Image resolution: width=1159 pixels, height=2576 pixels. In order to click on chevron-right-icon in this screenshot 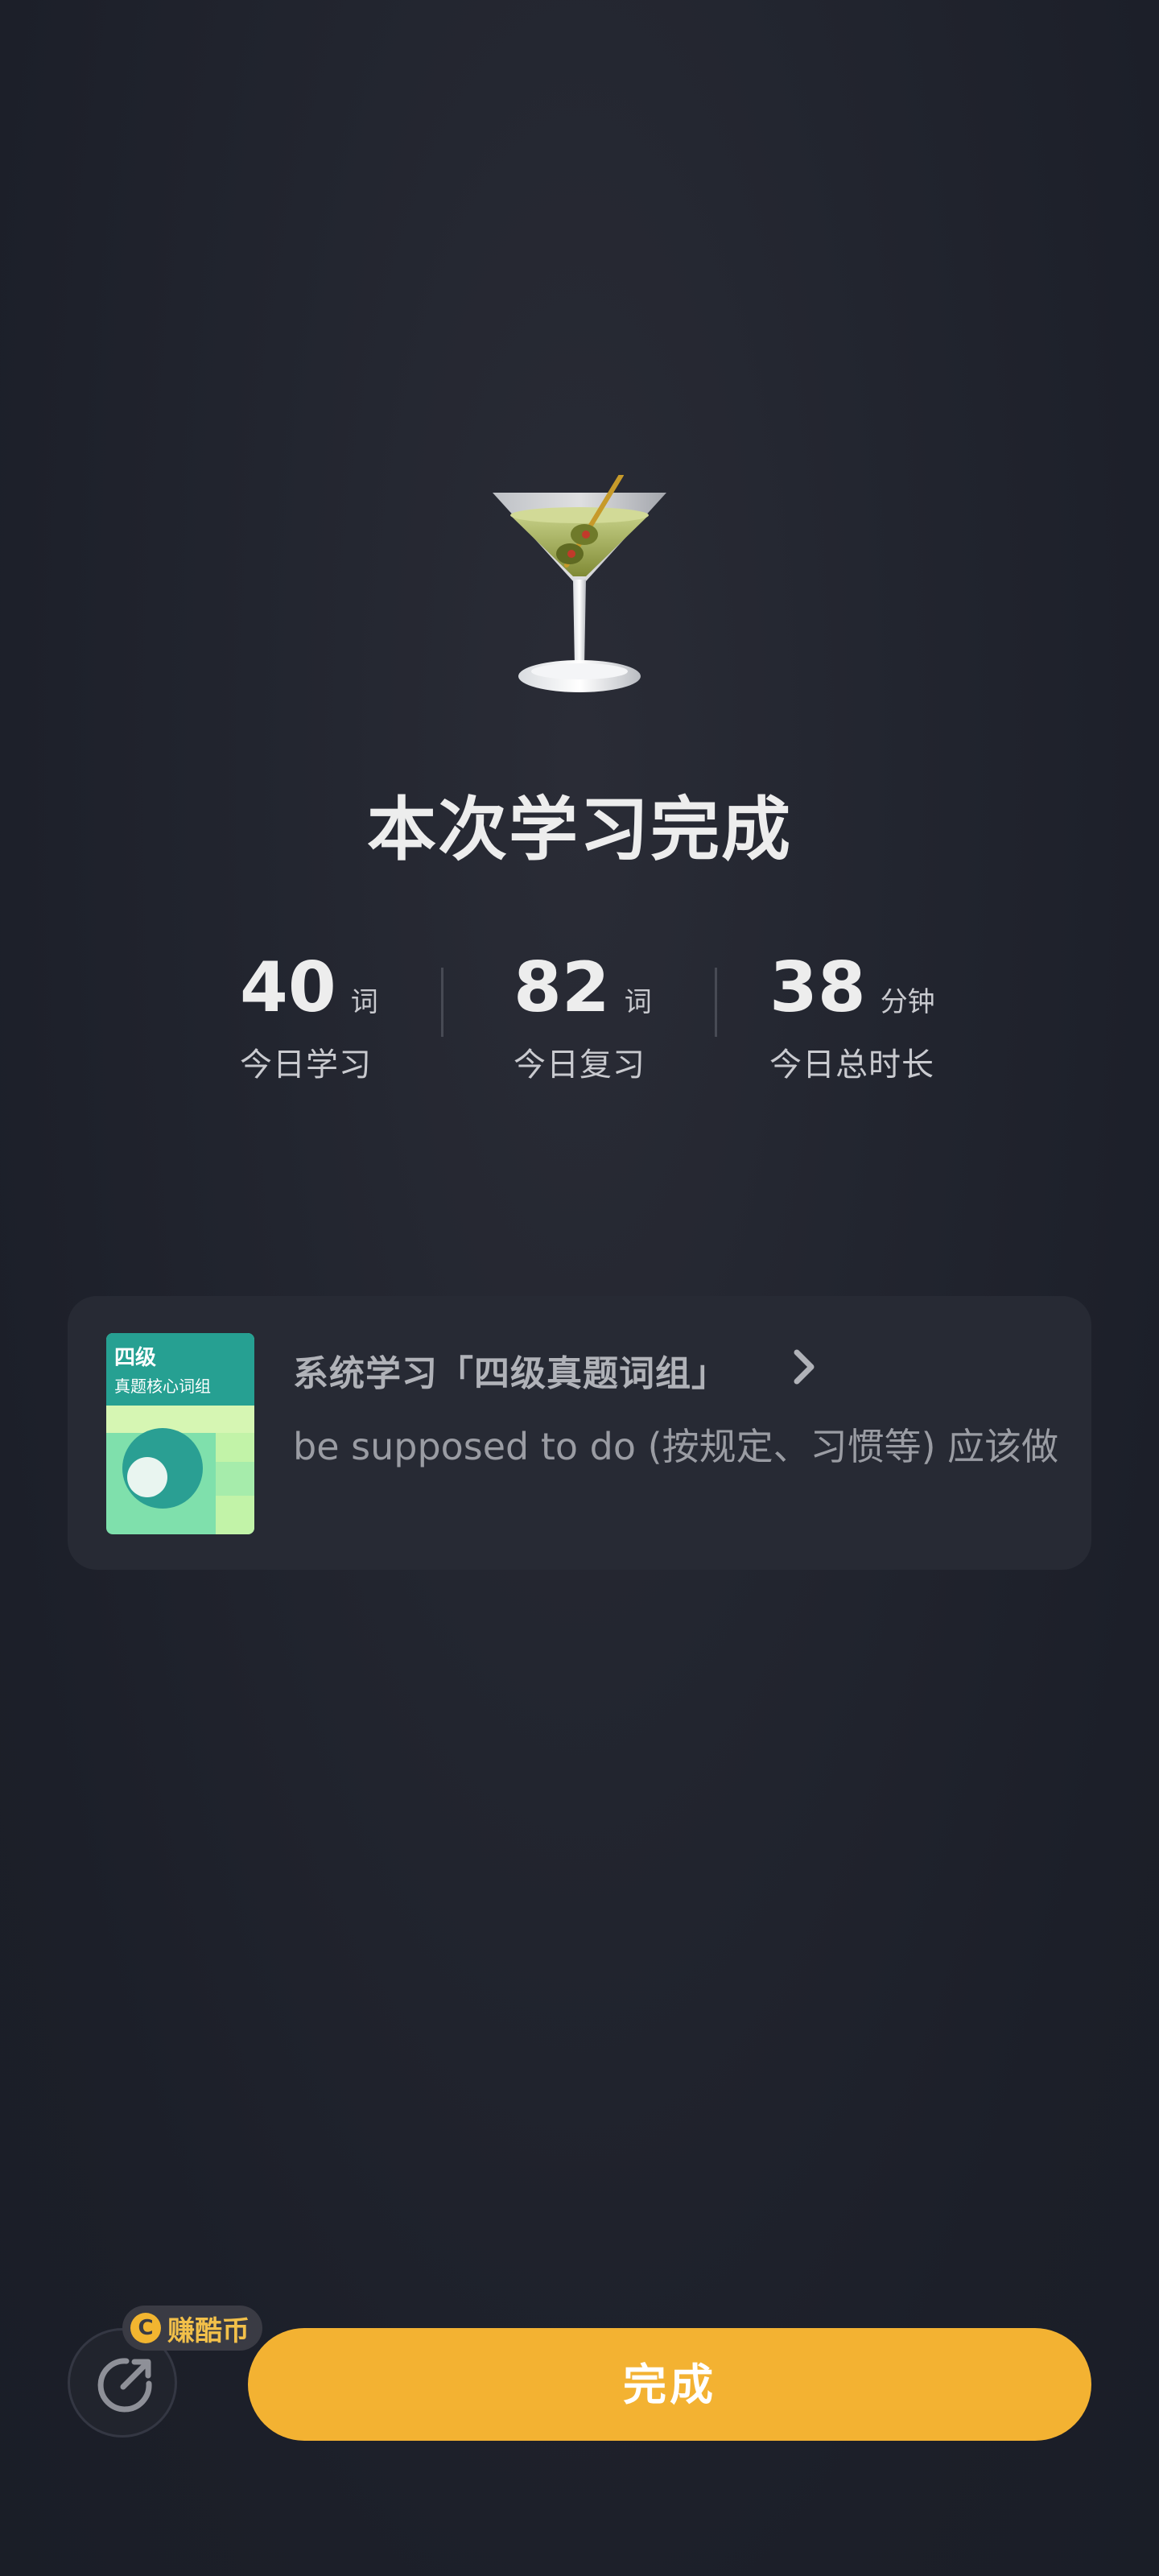, I will do `click(805, 1366)`.